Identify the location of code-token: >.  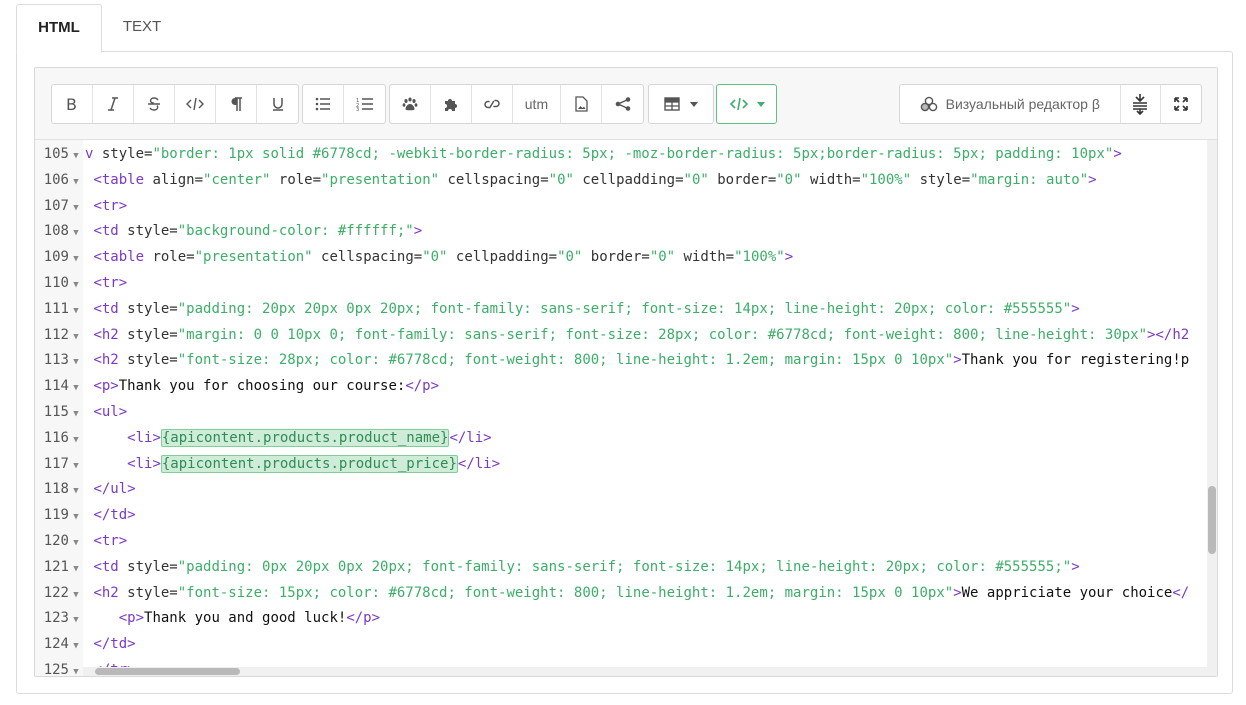
(418, 231).